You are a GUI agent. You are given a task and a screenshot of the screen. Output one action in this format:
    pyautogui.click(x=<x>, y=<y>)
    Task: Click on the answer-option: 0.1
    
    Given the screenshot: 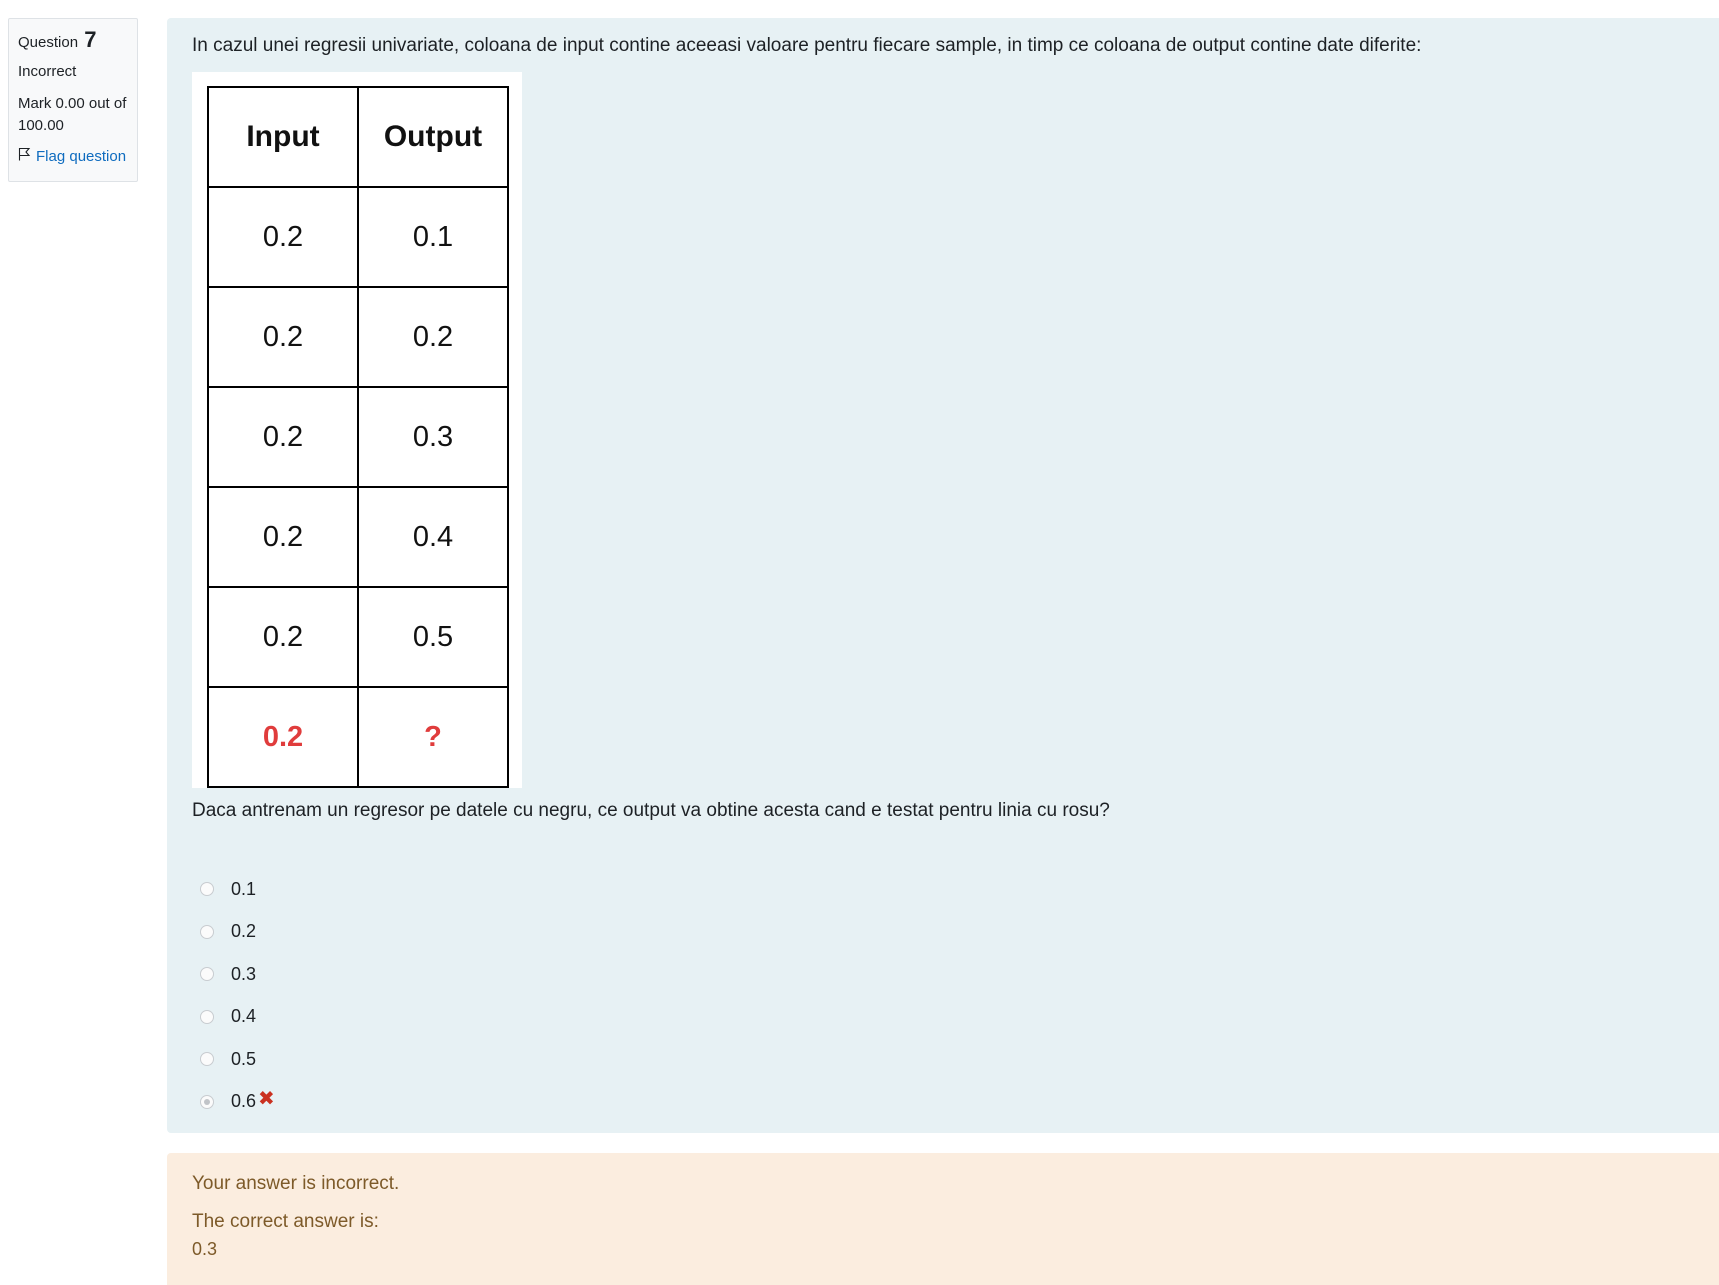 What is the action you would take?
    pyautogui.click(x=237, y=889)
    